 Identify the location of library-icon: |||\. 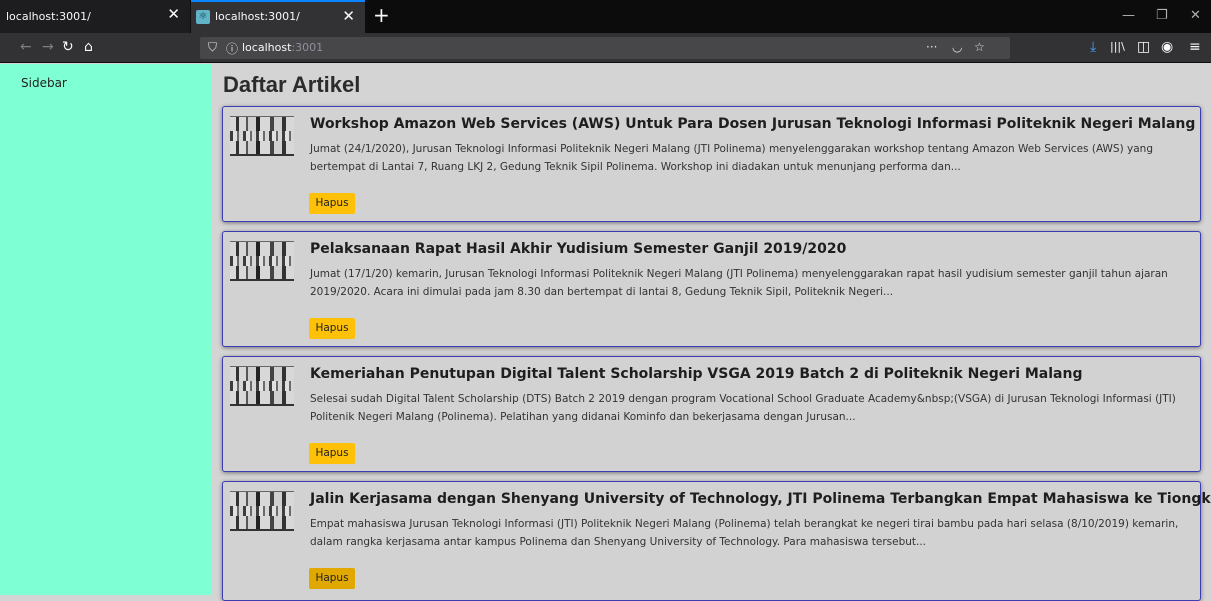
(1117, 47).